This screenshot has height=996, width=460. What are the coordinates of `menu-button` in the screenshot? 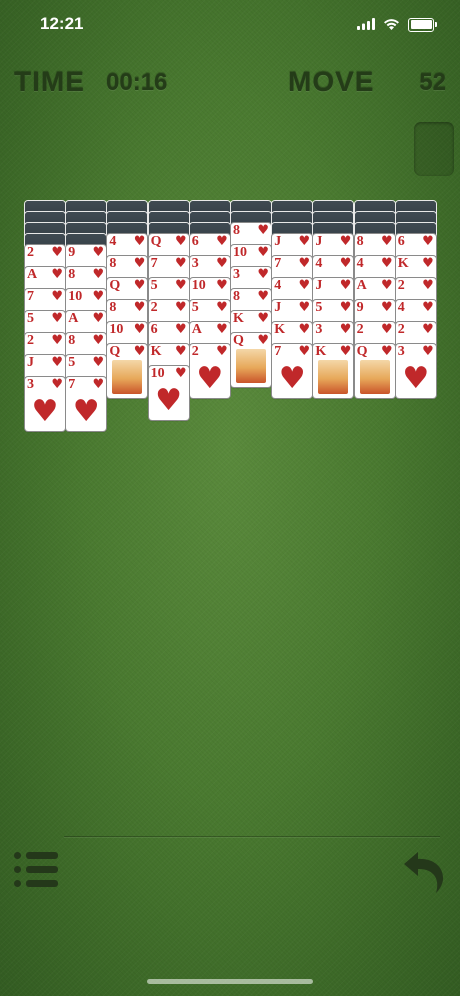 It's located at (37, 871).